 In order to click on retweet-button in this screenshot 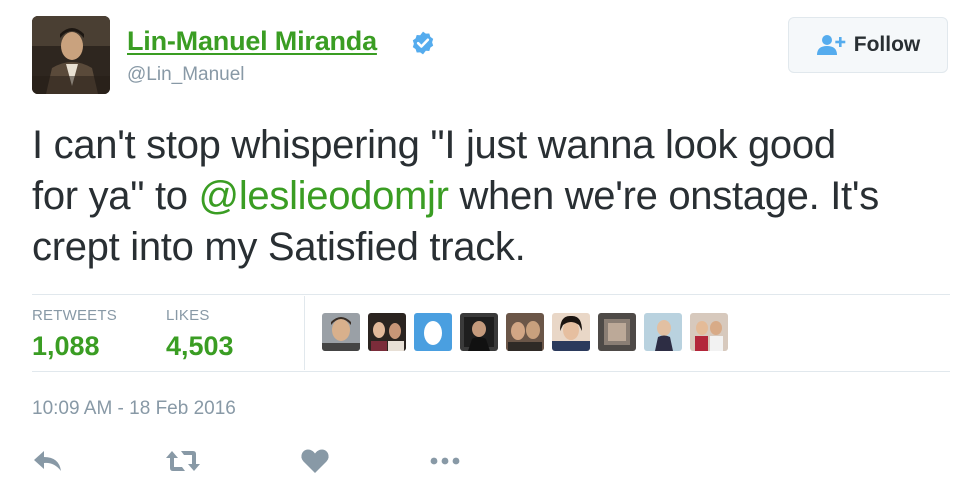, I will do `click(183, 461)`.